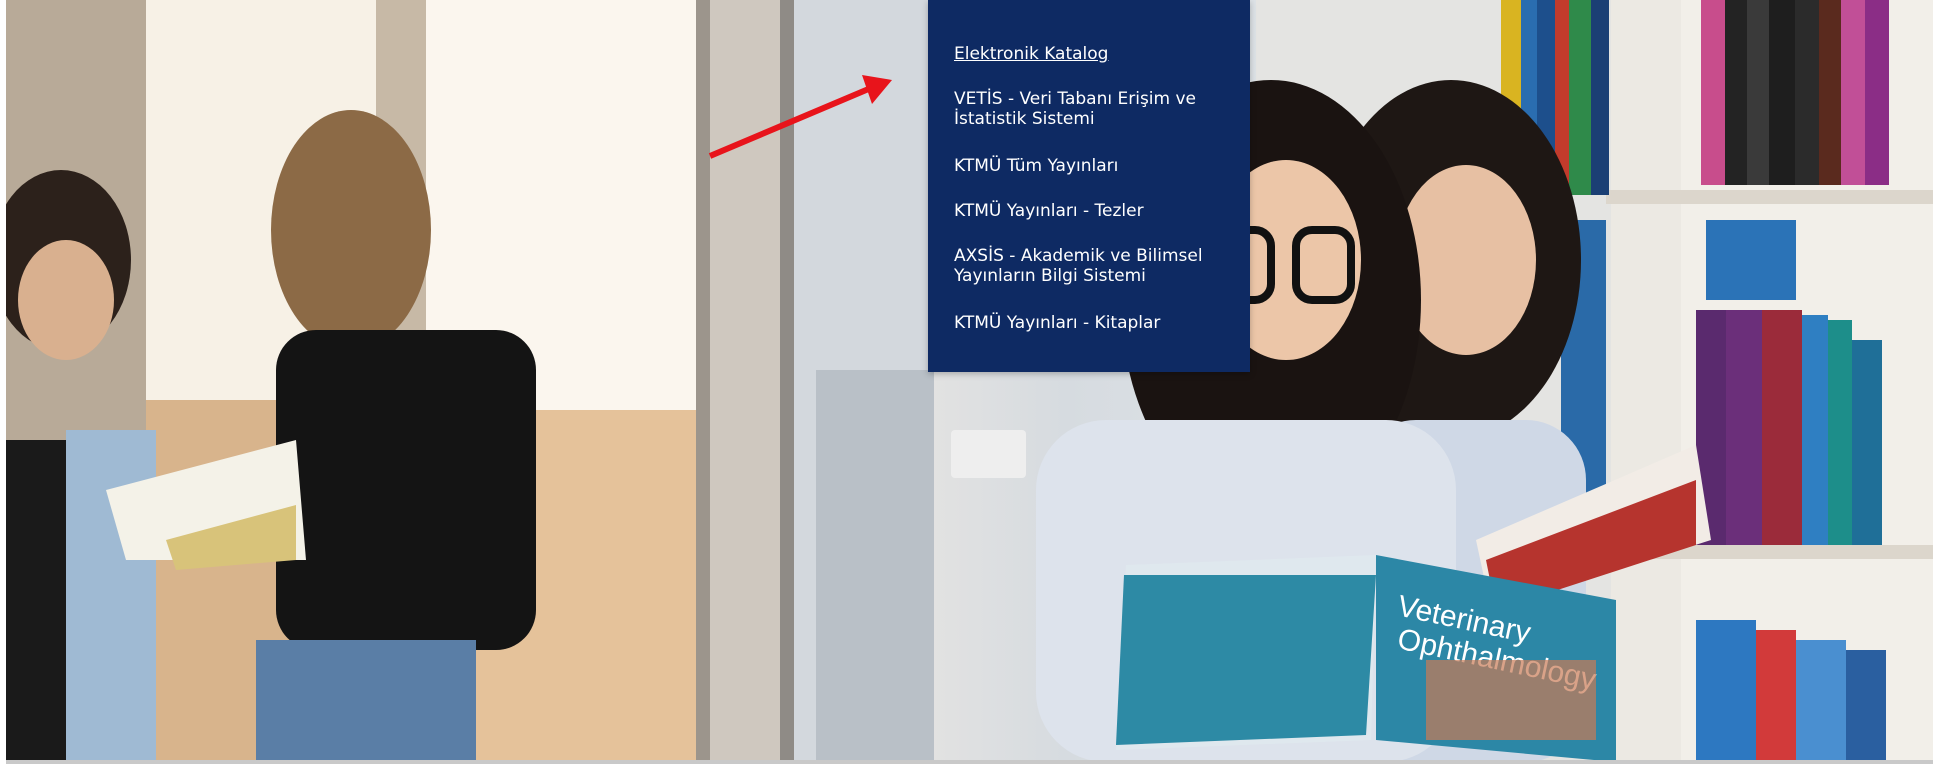 The width and height of the screenshot is (1933, 764). What do you see at coordinates (969, 762) in the screenshot?
I see `hero-bottom-border` at bounding box center [969, 762].